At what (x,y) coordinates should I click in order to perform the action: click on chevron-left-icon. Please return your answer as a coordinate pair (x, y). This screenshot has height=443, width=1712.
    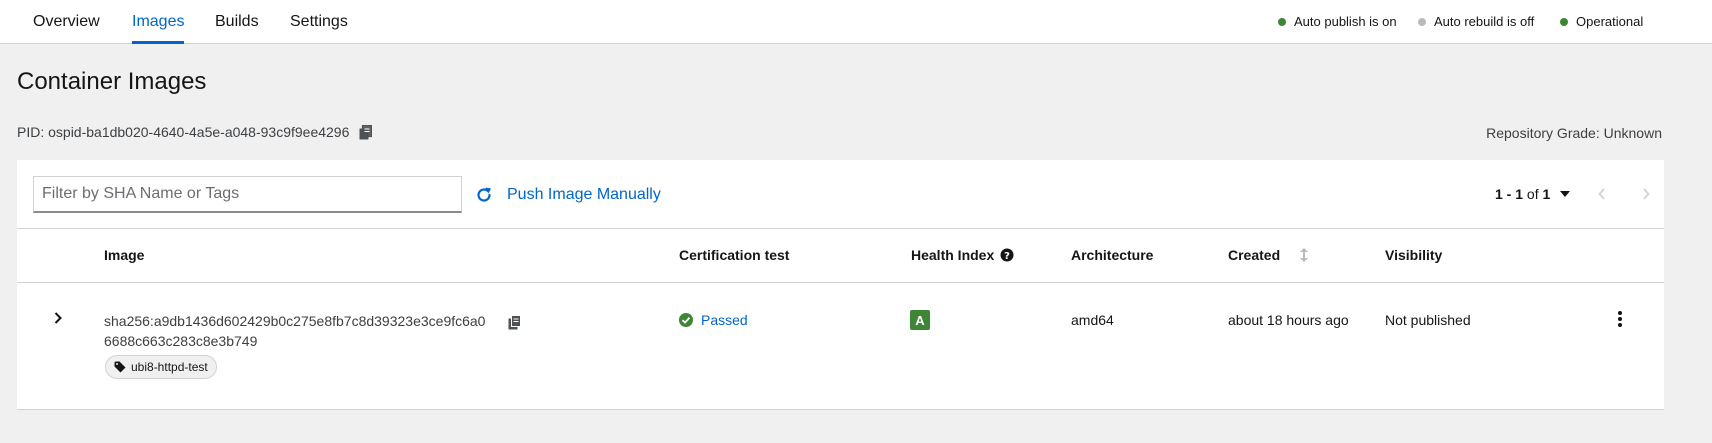
    Looking at the image, I should click on (1601, 194).